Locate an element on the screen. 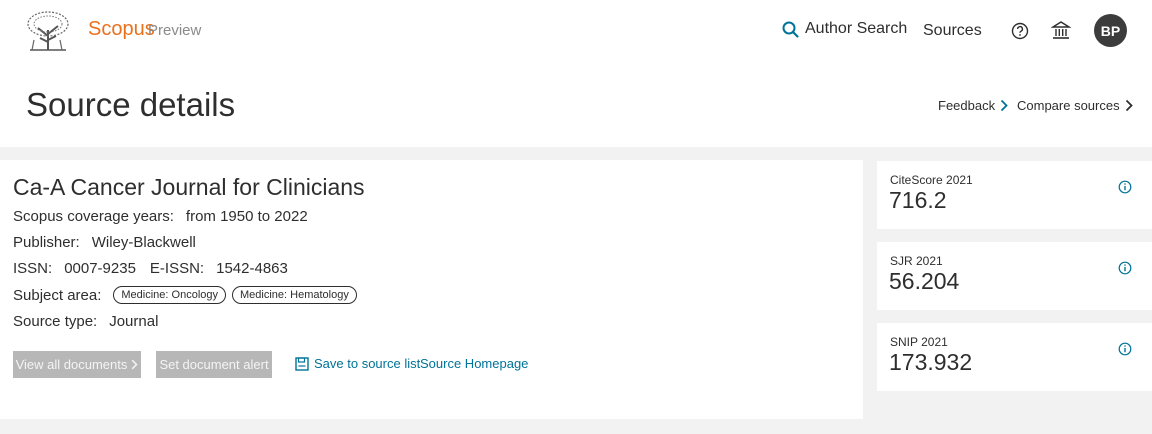 The height and width of the screenshot is (434, 1152). view-all-documents-label: View all documents is located at coordinates (71, 364).